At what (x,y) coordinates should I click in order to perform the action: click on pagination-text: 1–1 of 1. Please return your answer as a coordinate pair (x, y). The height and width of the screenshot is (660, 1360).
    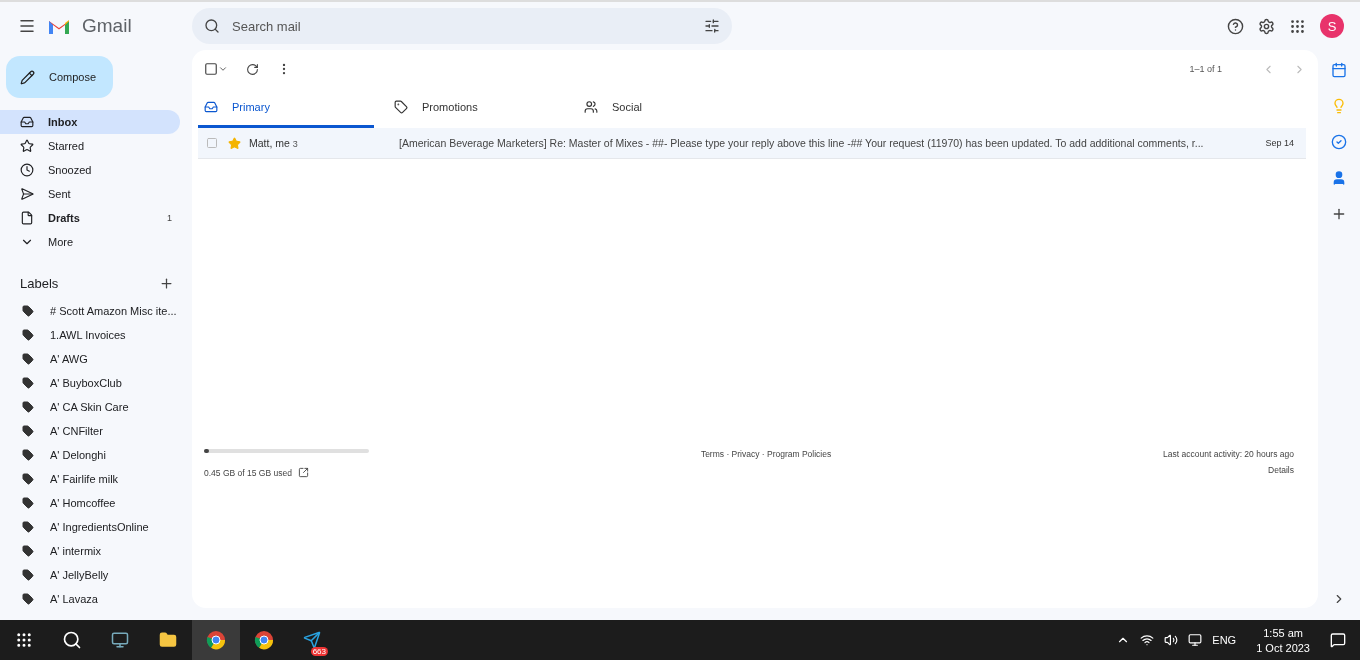
    Looking at the image, I should click on (1205, 69).